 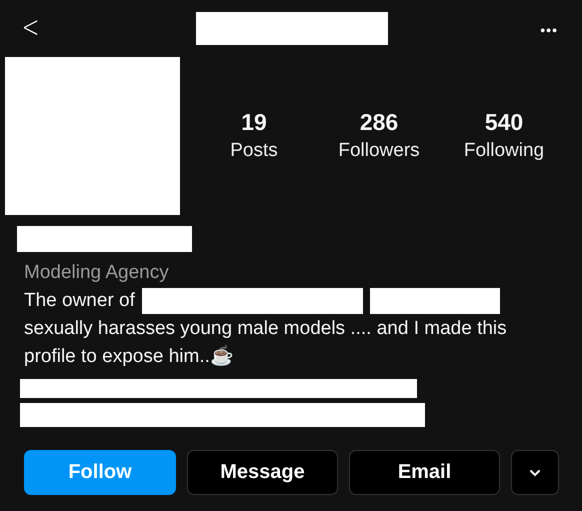 I want to click on action-button: Email, so click(x=424, y=472).